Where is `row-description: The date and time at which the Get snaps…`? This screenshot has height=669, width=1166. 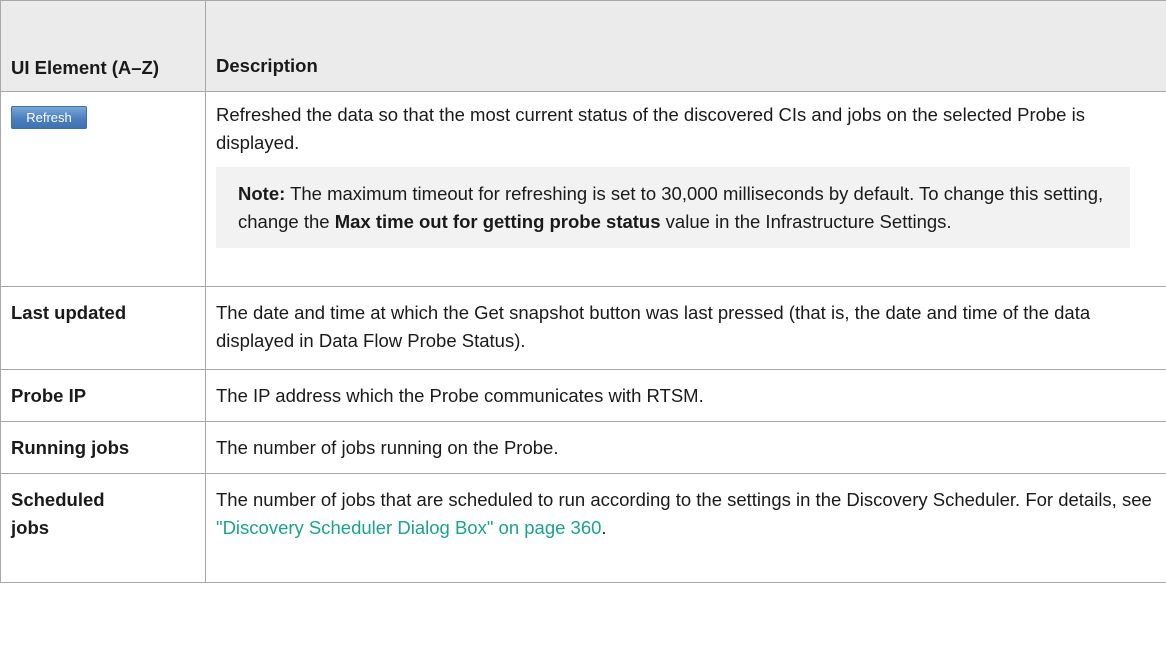
row-description: The date and time at which the Get snaps… is located at coordinates (653, 326).